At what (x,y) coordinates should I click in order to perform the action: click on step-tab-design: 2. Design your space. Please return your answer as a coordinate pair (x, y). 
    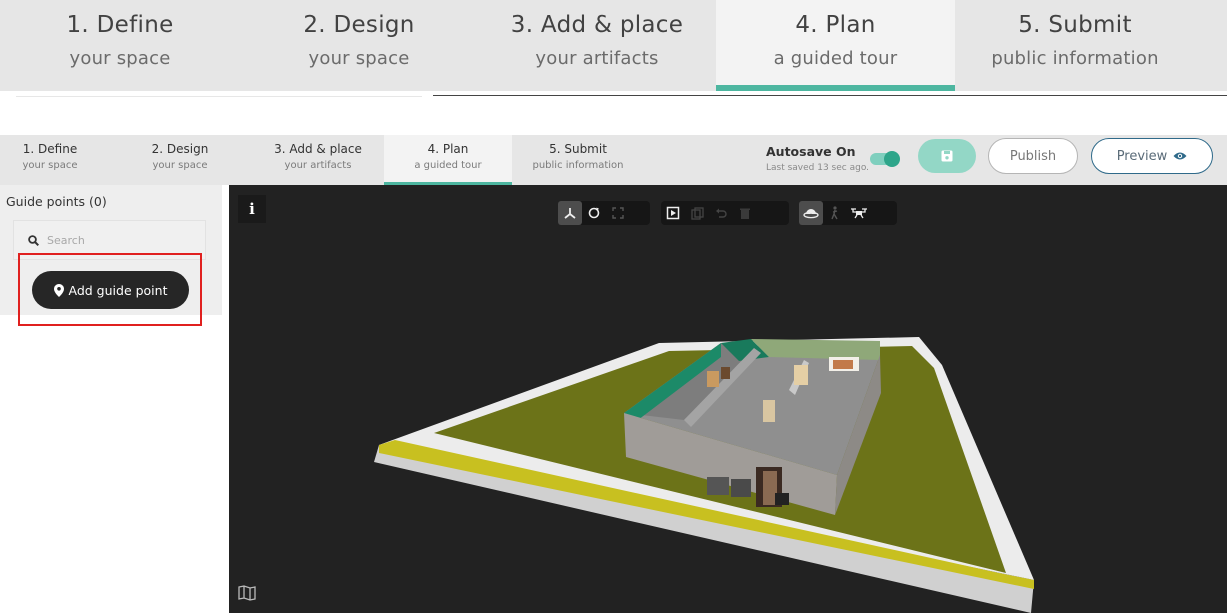
    Looking at the image, I should click on (180, 160).